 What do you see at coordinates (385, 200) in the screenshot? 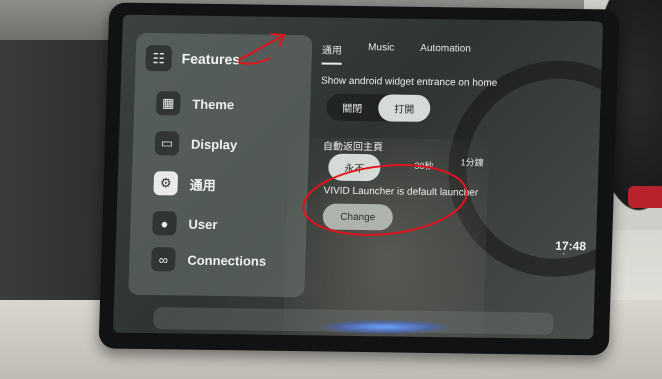
I see `annotation-circle` at bounding box center [385, 200].